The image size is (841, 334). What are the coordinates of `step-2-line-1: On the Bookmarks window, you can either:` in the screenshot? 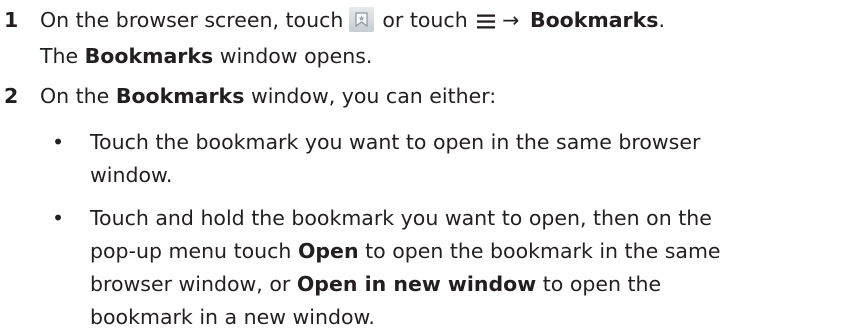 It's located at (440, 96).